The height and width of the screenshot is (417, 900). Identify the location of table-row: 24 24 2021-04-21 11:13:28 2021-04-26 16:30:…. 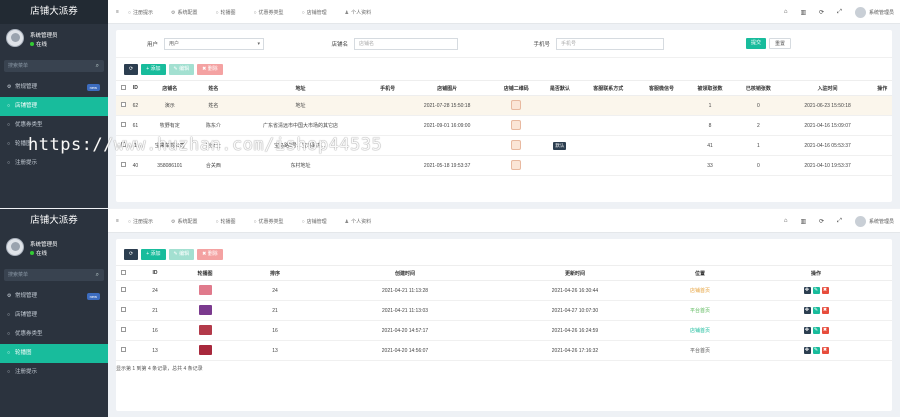
(504, 290).